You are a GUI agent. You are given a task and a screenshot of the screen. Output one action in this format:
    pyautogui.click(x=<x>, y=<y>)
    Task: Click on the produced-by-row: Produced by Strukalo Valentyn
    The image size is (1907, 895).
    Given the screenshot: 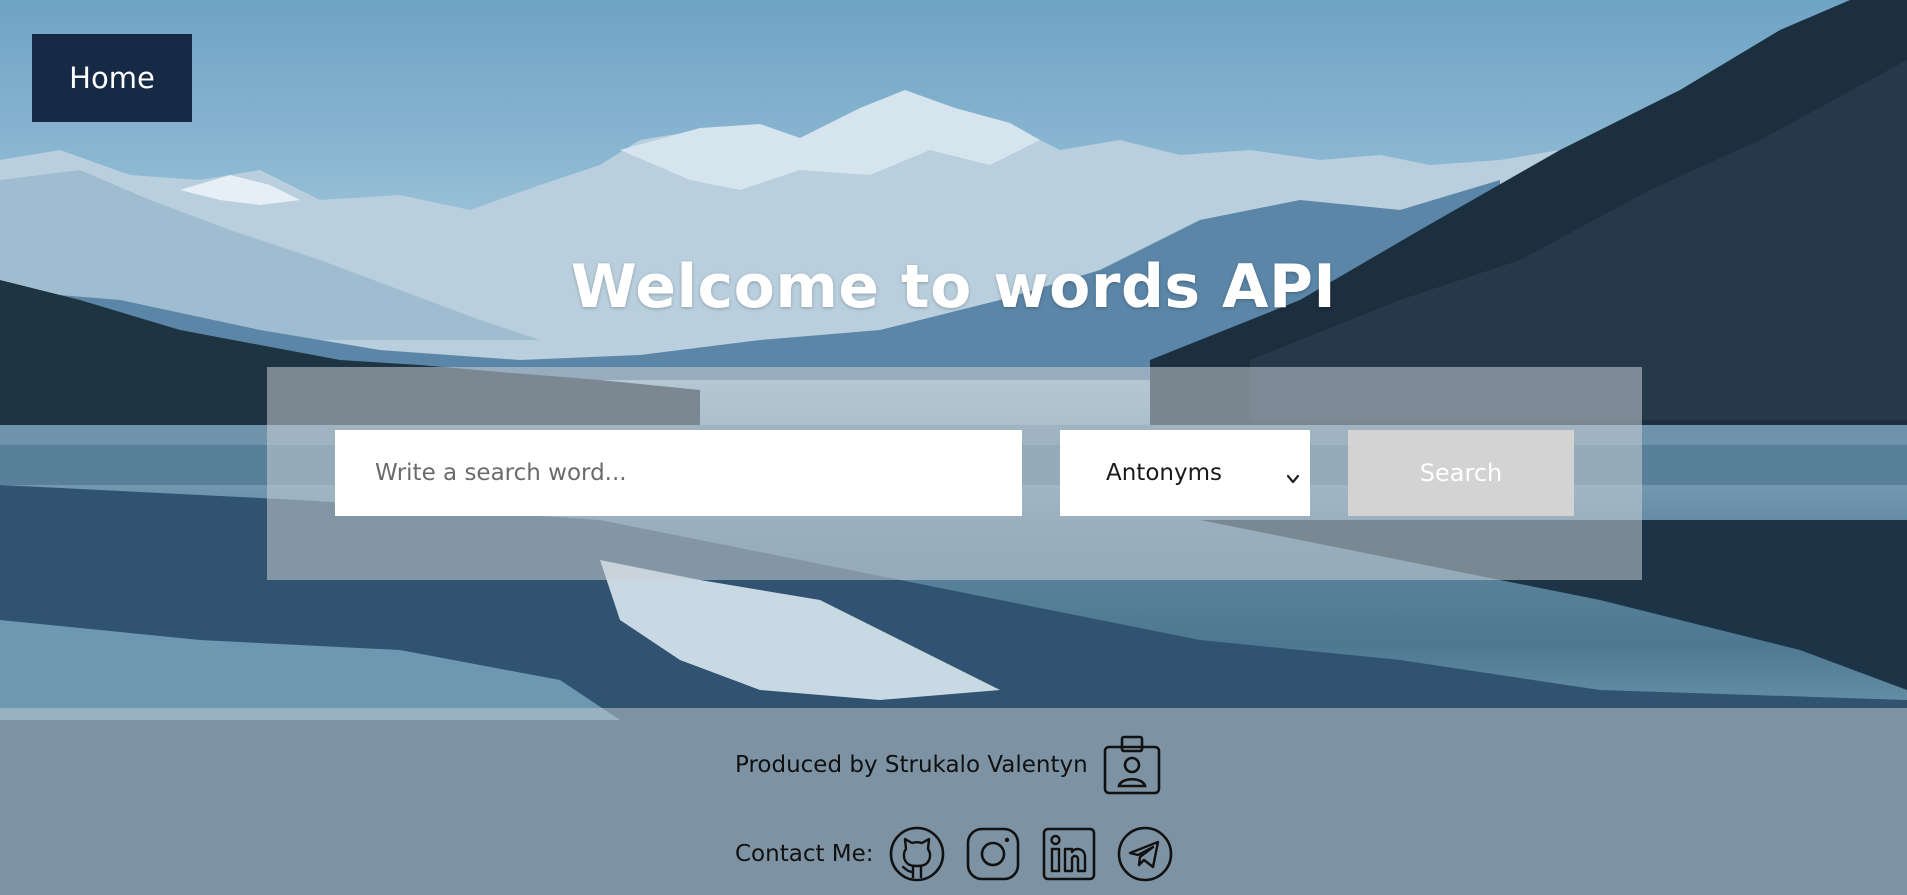 What is the action you would take?
    pyautogui.click(x=948, y=765)
    